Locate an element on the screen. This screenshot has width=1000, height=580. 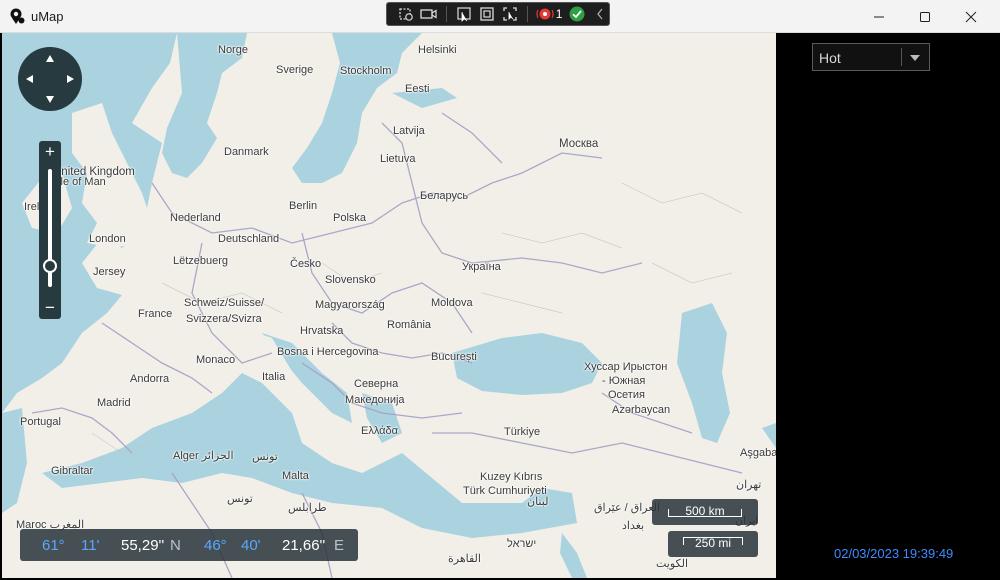
map-label: Malta is located at coordinates (295, 476).